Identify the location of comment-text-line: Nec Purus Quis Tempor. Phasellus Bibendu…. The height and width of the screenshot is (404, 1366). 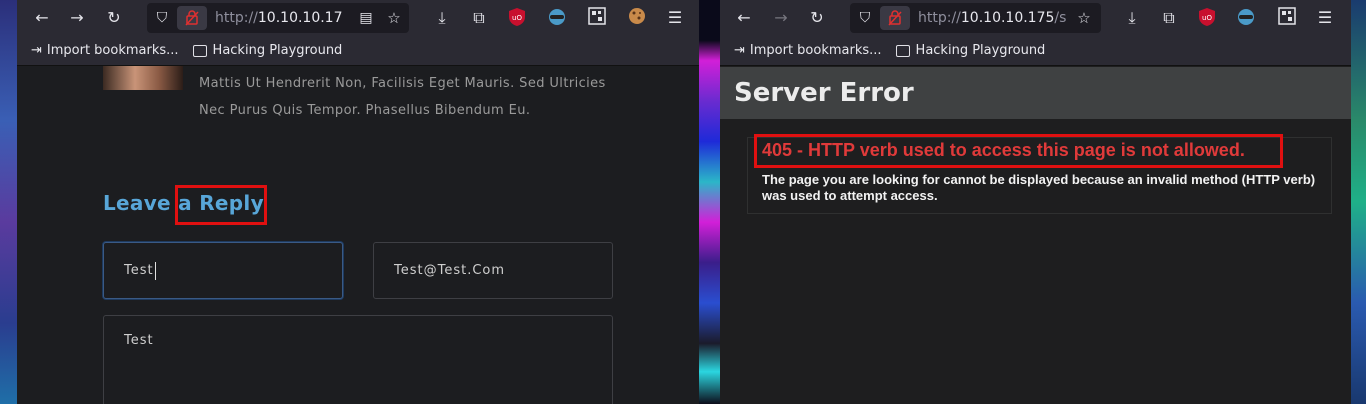
(365, 110).